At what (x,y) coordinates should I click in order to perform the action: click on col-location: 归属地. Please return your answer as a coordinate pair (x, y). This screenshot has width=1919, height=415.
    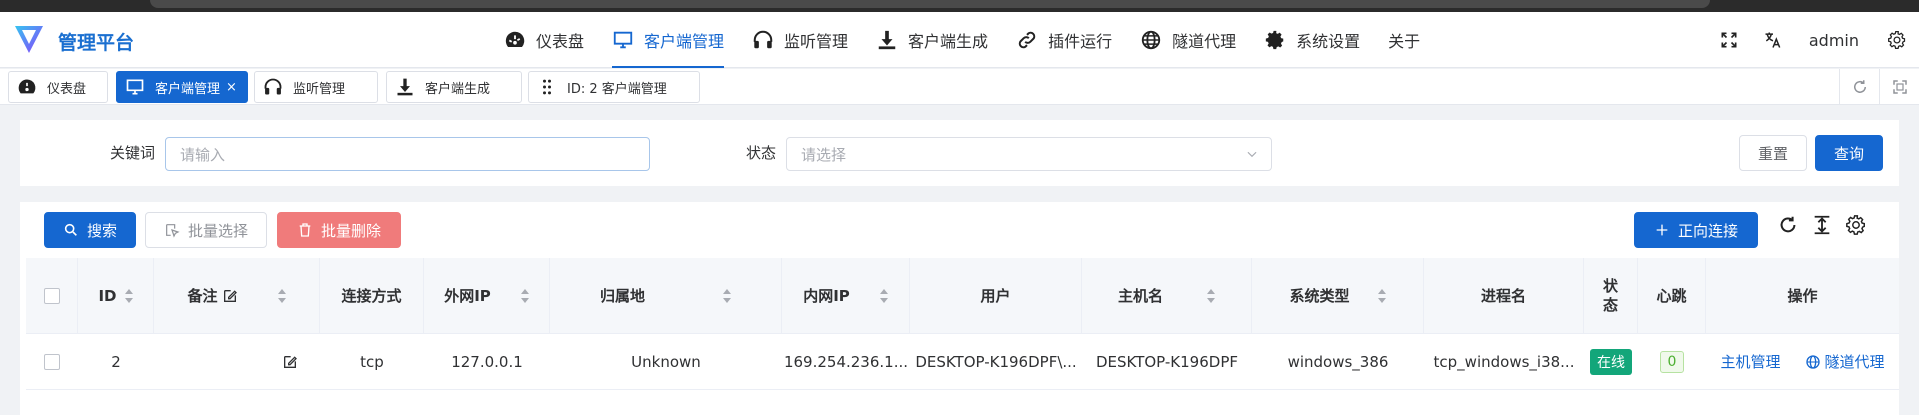
    Looking at the image, I should click on (666, 295).